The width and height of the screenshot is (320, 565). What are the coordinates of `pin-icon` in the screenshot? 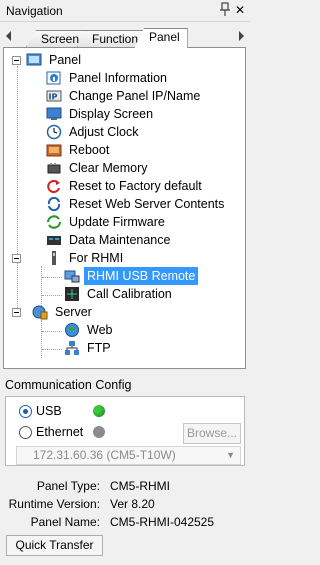 It's located at (225, 10).